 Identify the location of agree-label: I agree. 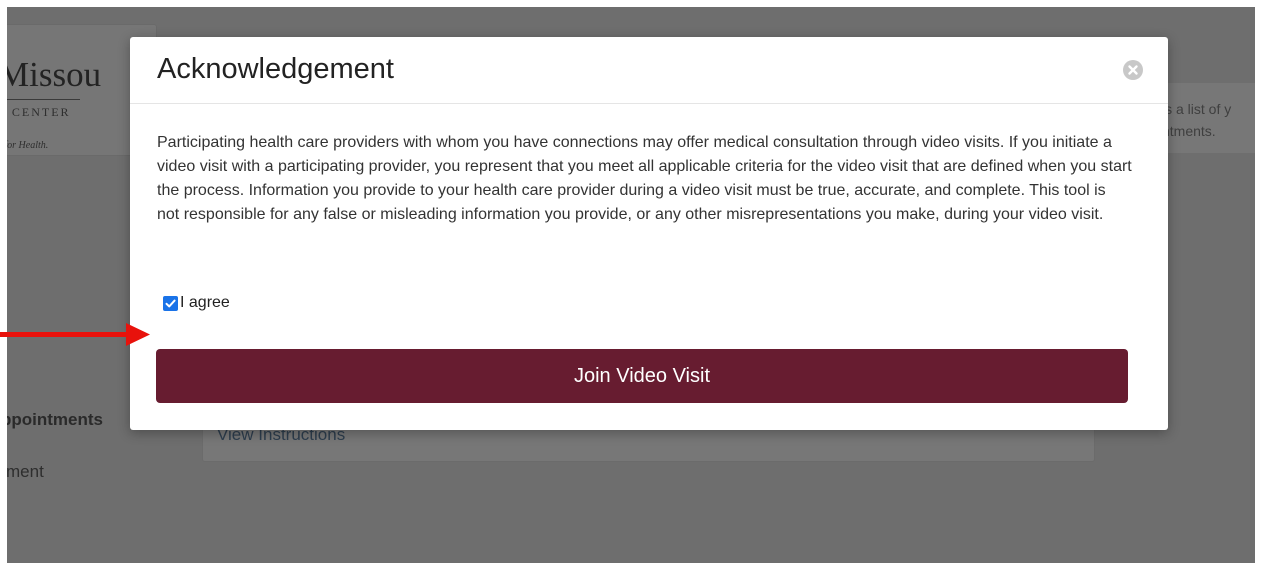
(205, 303).